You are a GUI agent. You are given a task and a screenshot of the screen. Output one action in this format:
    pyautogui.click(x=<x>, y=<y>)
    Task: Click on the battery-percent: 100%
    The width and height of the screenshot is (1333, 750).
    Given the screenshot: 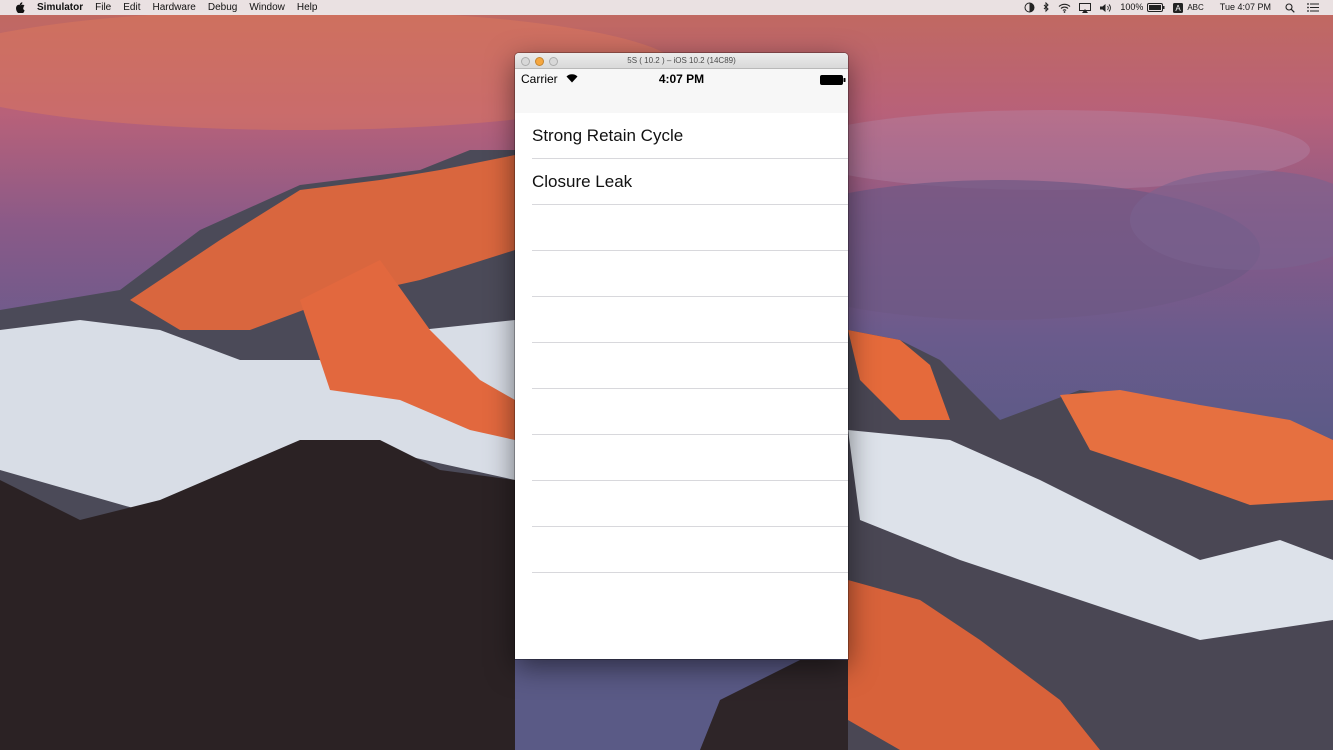 What is the action you would take?
    pyautogui.click(x=1132, y=7)
    